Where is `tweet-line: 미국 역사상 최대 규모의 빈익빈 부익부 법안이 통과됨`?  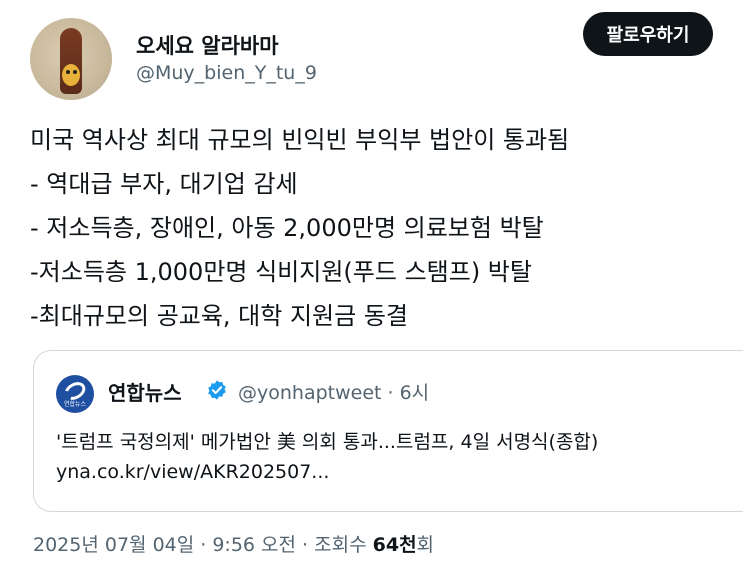 tweet-line: 미국 역사상 최대 규모의 빈익빈 부익부 법안이 통과됨 is located at coordinates (300, 140).